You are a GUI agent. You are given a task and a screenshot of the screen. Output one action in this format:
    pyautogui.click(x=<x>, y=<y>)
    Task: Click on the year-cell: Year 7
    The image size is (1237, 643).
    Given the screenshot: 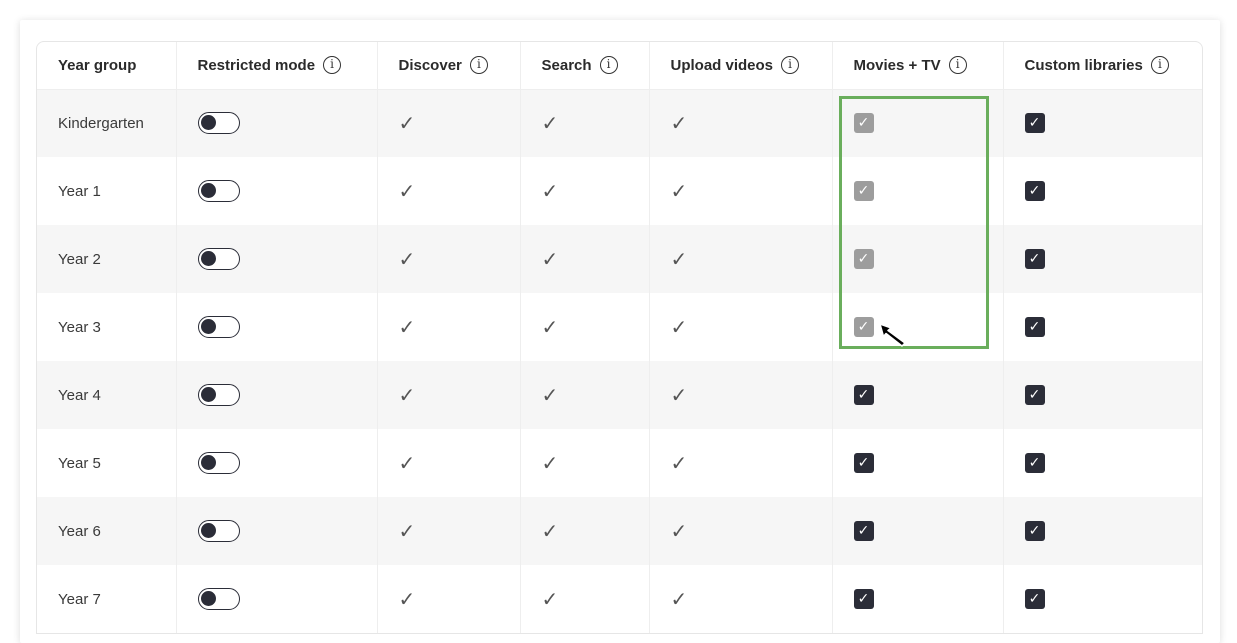 What is the action you would take?
    pyautogui.click(x=106, y=599)
    